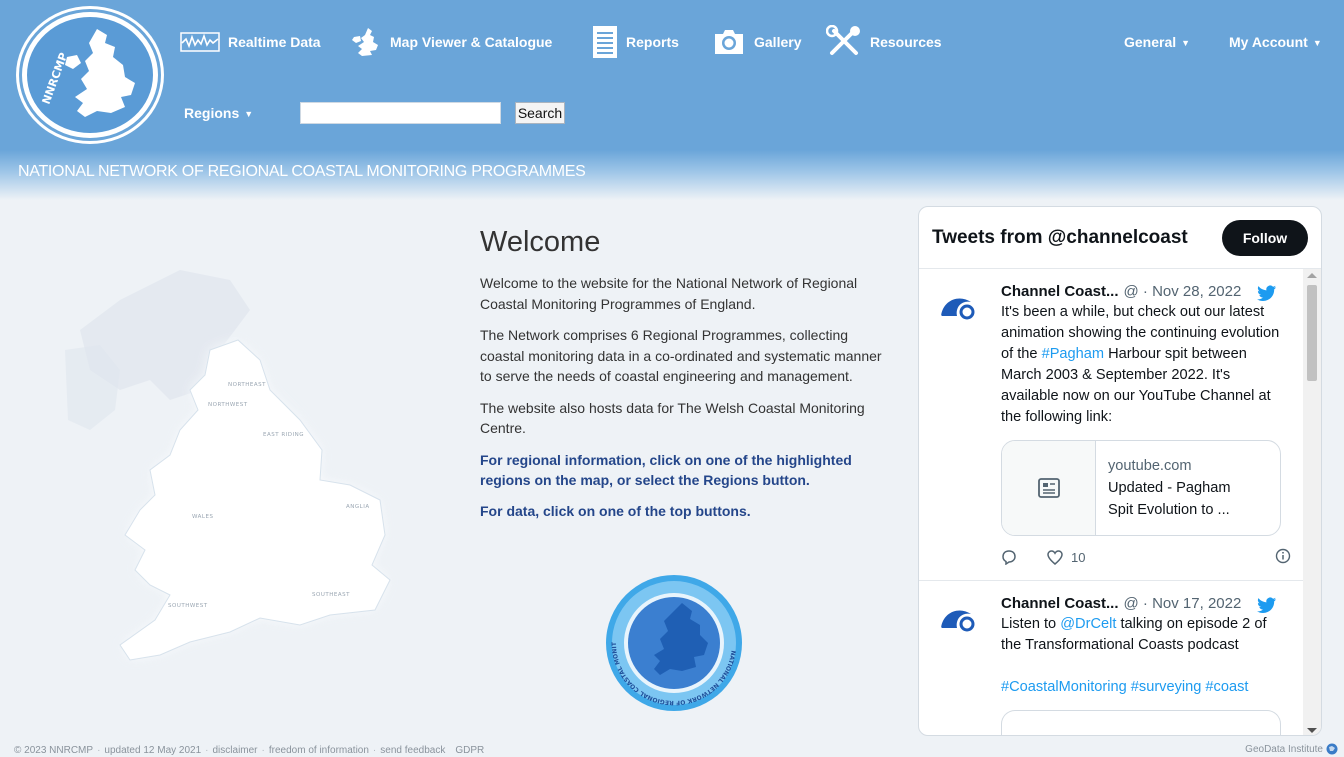 The height and width of the screenshot is (757, 1344). Describe the element at coordinates (906, 42) in the screenshot. I see `nav-label: Resources` at that location.